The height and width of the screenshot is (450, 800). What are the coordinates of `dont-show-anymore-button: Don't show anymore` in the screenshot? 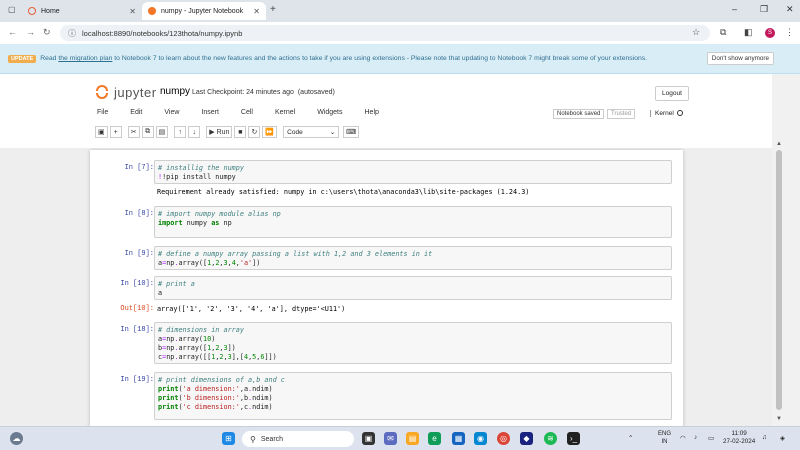 It's located at (740, 58).